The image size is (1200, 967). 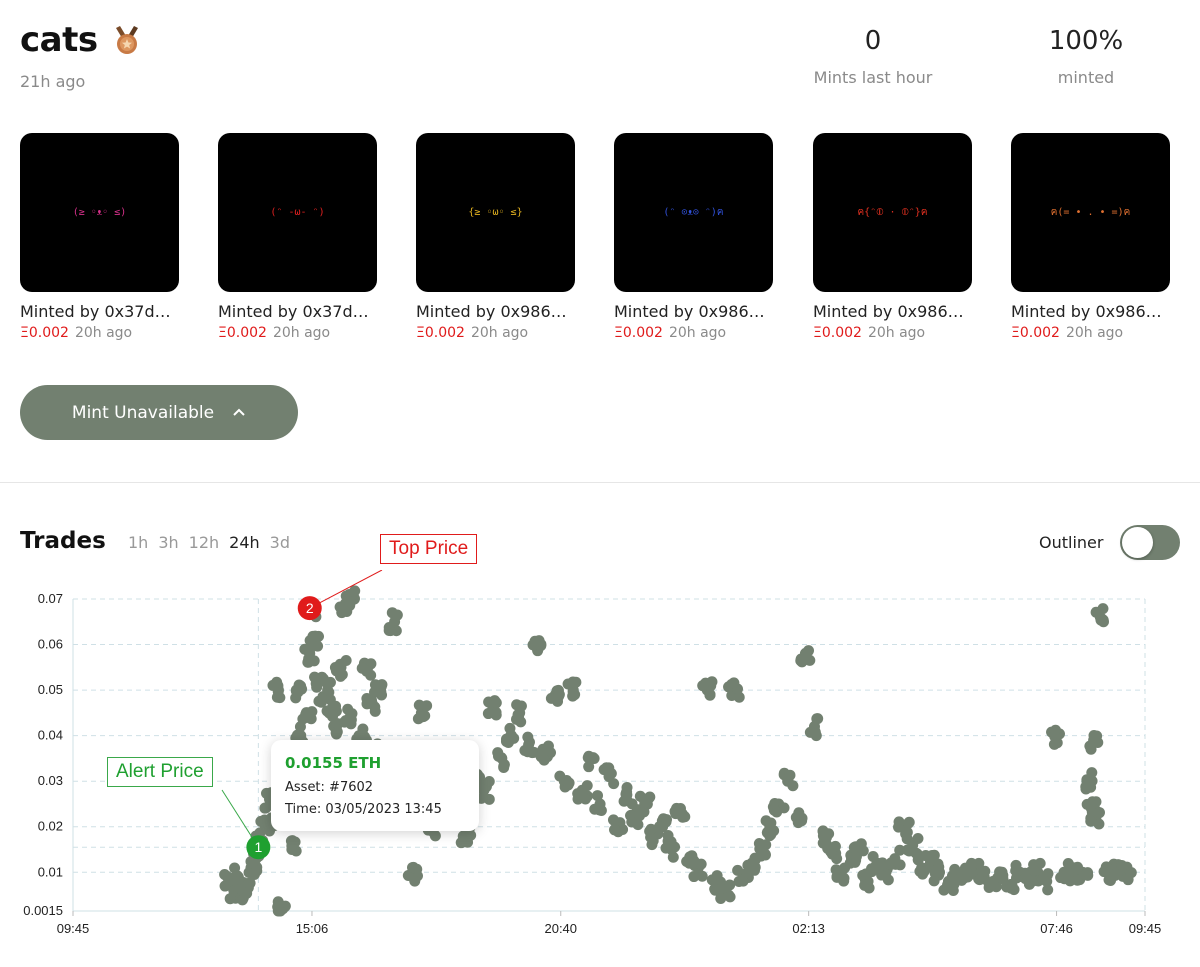 What do you see at coordinates (297, 212) in the screenshot?
I see `mint-thumbnail: (ᵔ -ω- ᵔ)` at bounding box center [297, 212].